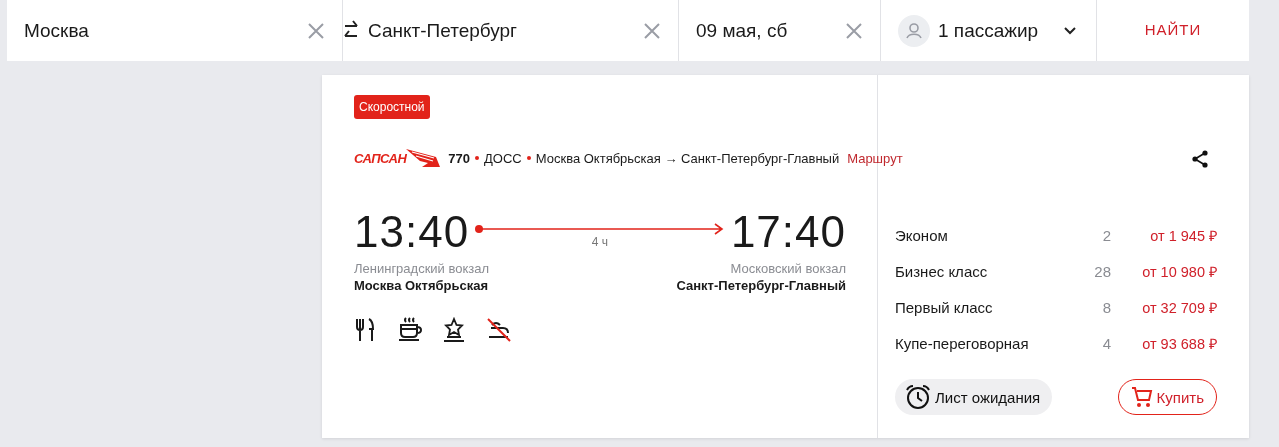  Describe the element at coordinates (962, 344) in the screenshot. I see `class-name: Купе-переговорная` at that location.